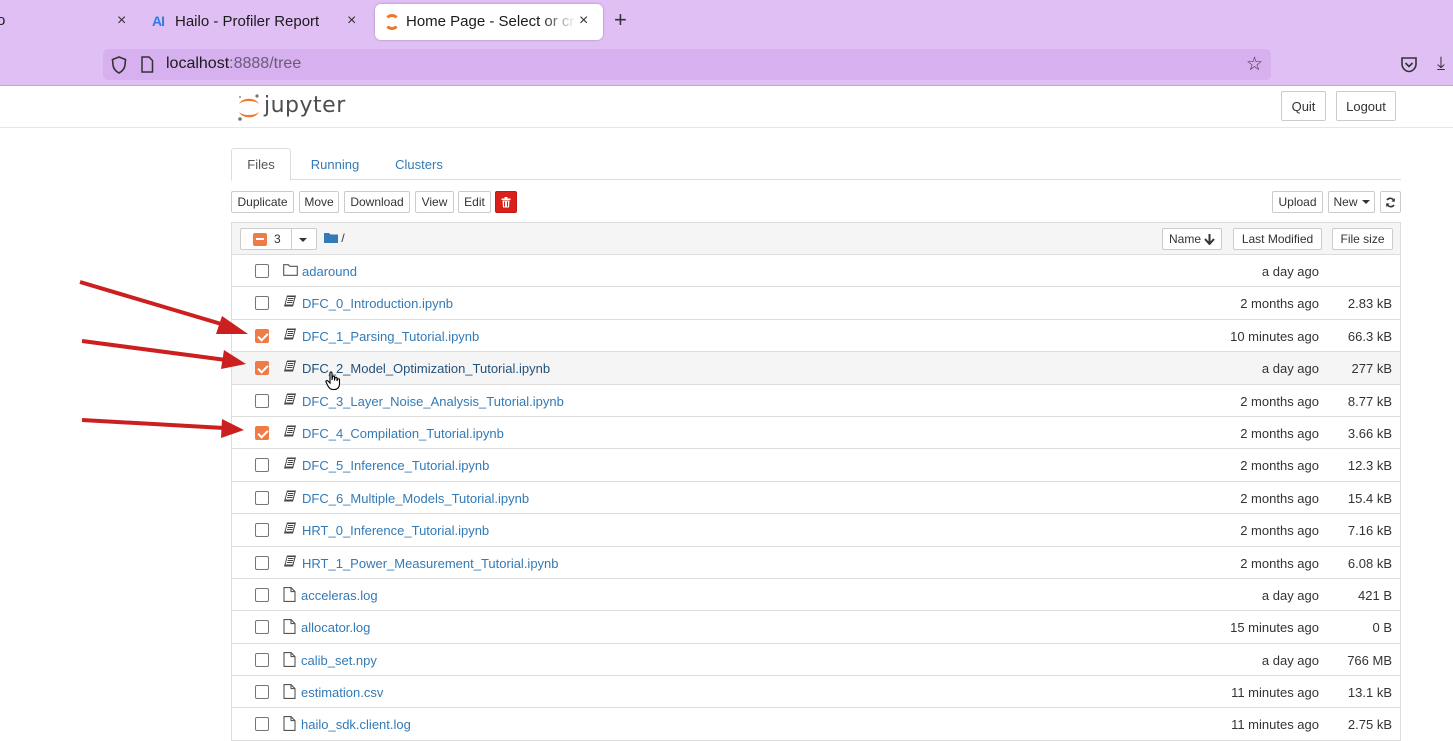 This screenshot has width=1453, height=741. Describe the element at coordinates (339, 660) in the screenshot. I see `file-name-link: calib_set.npy` at that location.